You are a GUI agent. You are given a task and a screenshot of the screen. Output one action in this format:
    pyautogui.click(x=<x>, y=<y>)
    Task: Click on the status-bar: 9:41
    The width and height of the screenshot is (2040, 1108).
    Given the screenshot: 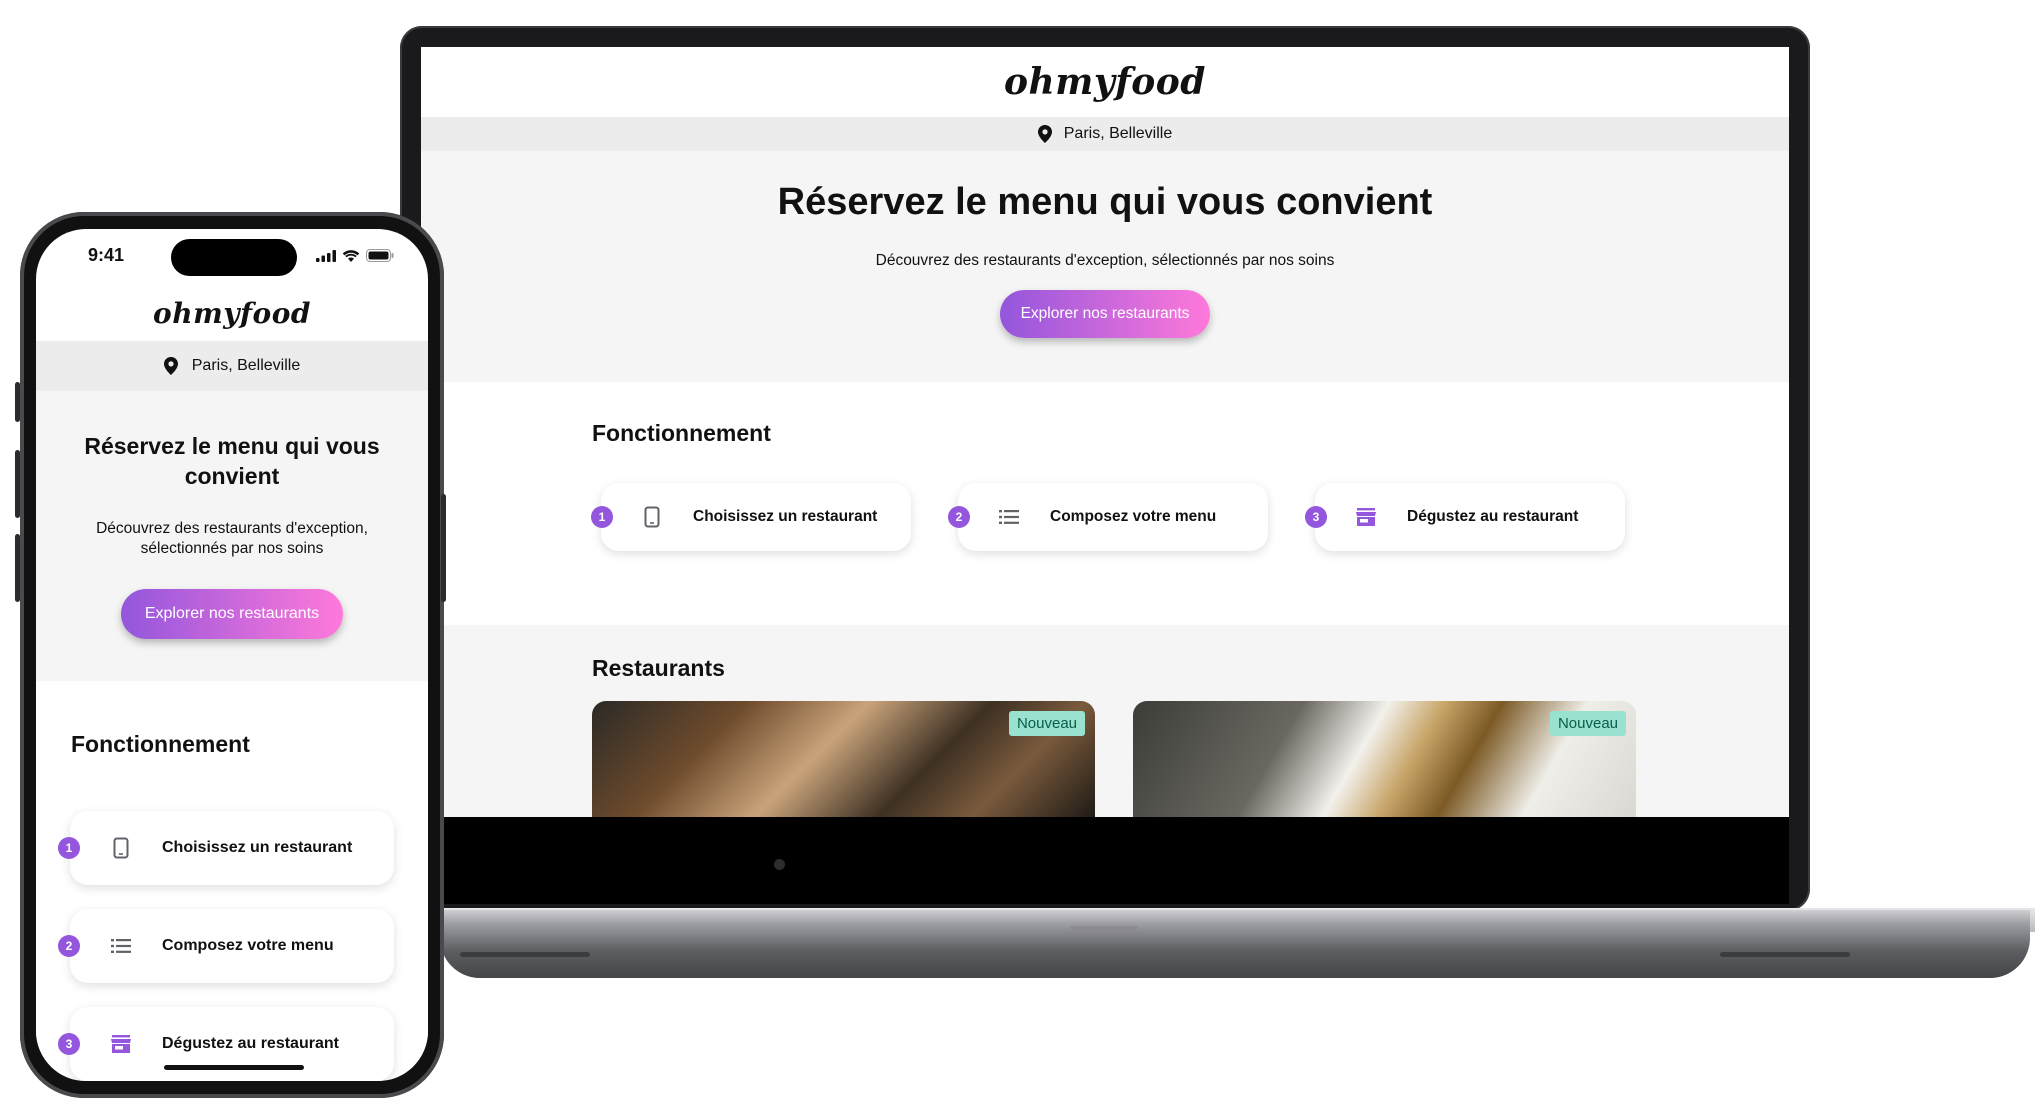 What is the action you would take?
    pyautogui.click(x=232, y=257)
    